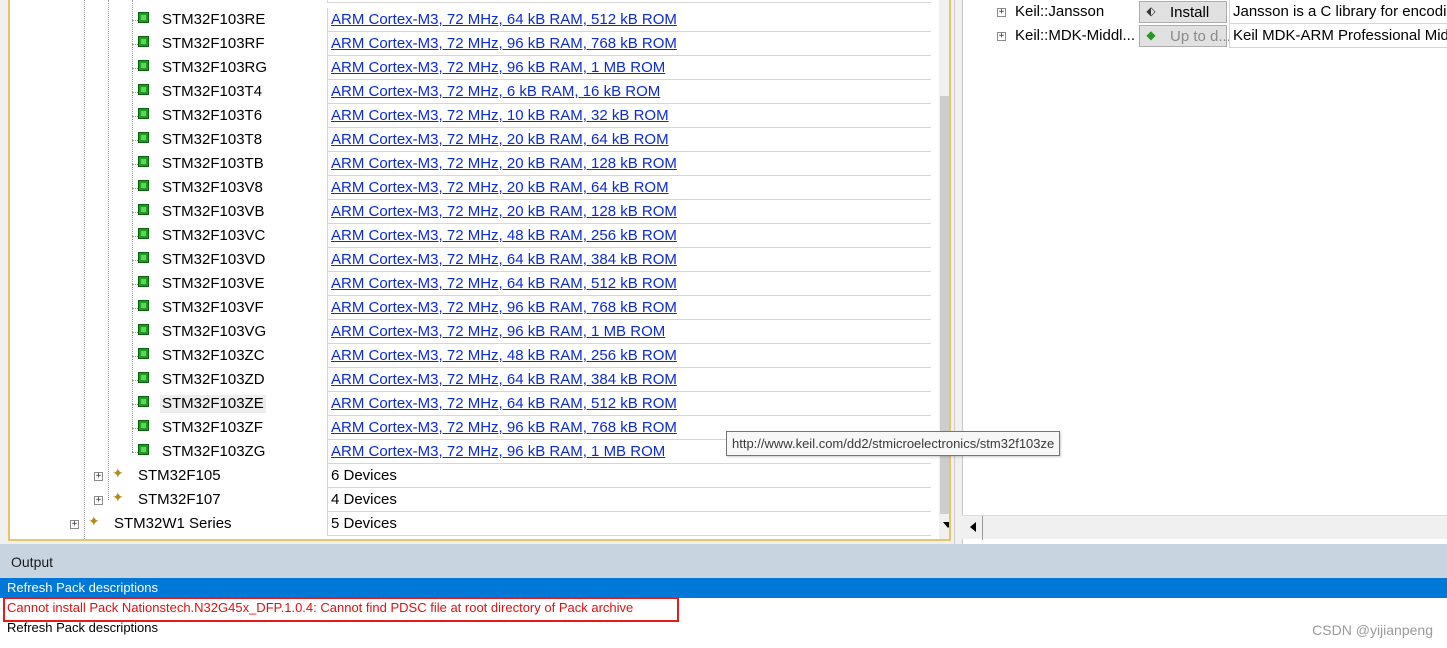  I want to click on series-name: STM32W1 Series, so click(173, 524).